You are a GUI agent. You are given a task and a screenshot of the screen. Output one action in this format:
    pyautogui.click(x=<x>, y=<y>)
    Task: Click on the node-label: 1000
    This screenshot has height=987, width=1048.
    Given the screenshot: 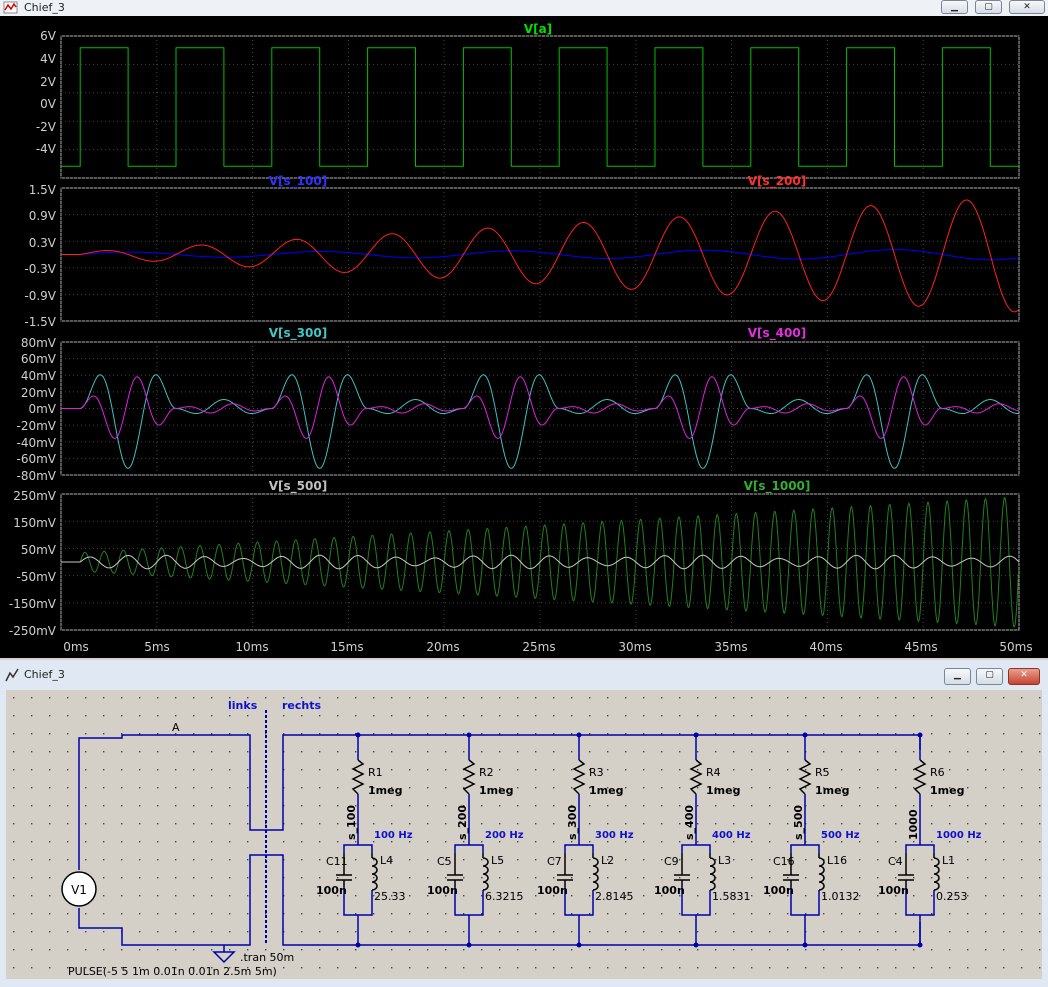 What is the action you would take?
    pyautogui.click(x=913, y=824)
    